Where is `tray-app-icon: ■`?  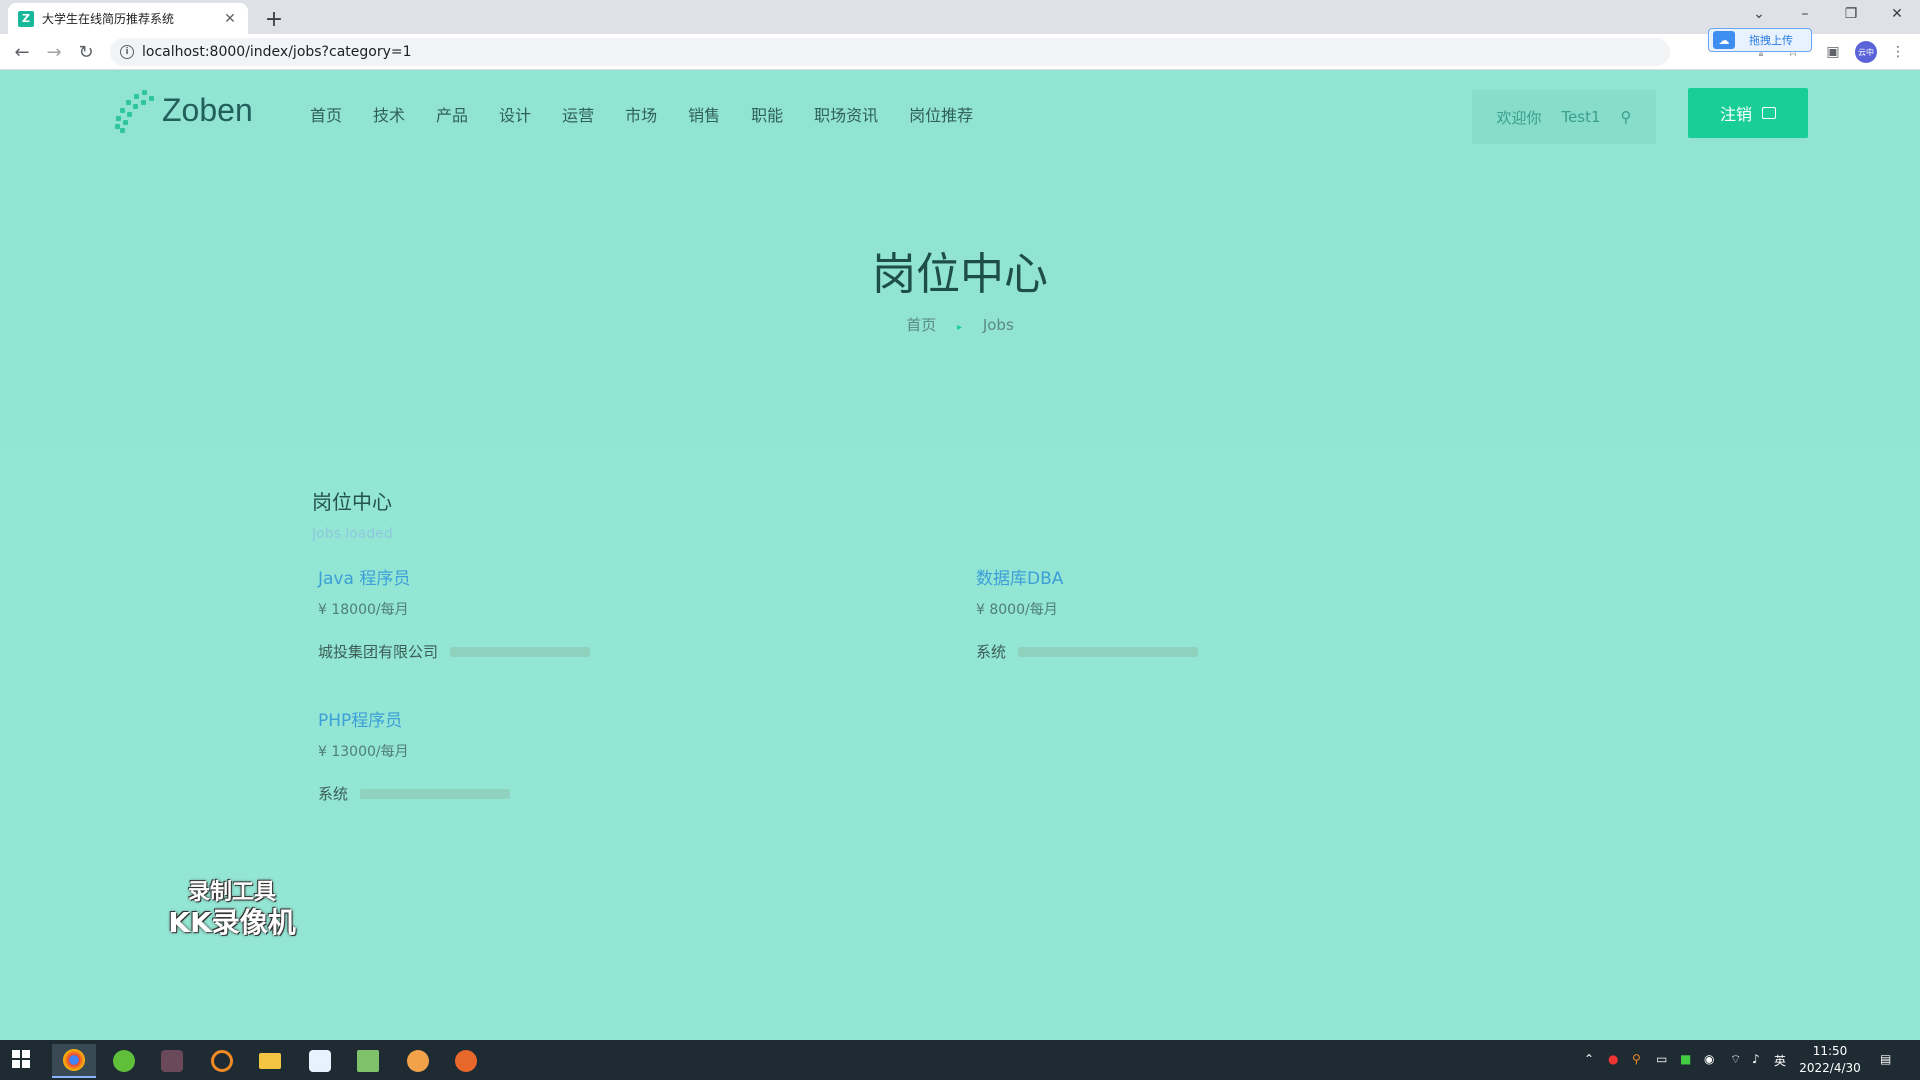
tray-app-icon: ■ is located at coordinates (1685, 1059).